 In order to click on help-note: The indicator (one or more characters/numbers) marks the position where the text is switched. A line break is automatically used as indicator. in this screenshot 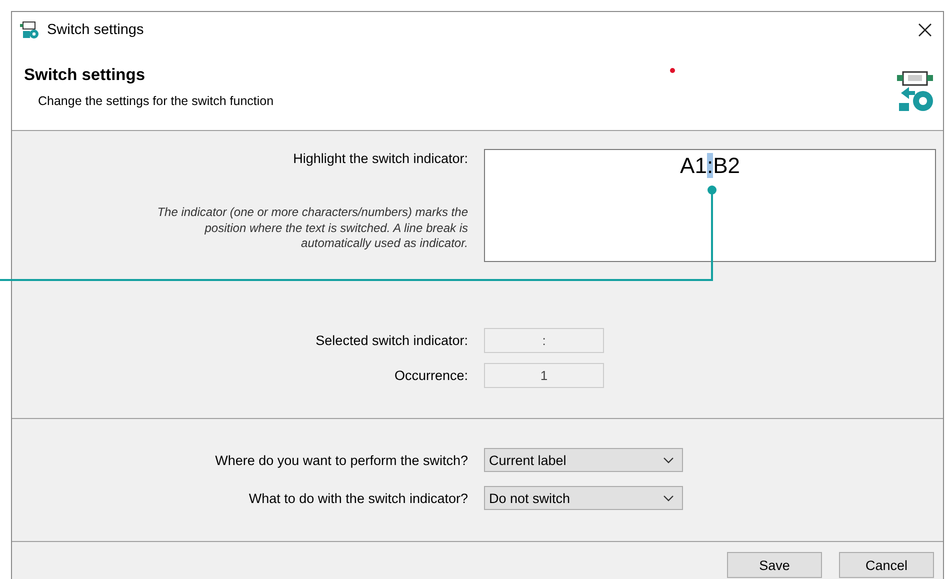, I will do `click(312, 228)`.